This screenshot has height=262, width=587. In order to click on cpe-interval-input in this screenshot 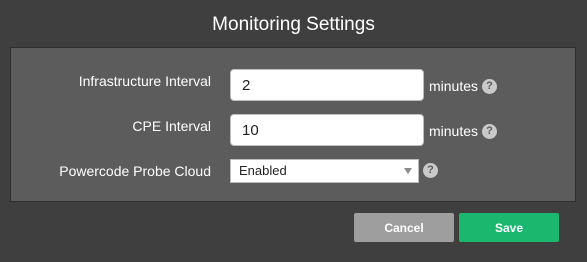, I will do `click(327, 130)`.